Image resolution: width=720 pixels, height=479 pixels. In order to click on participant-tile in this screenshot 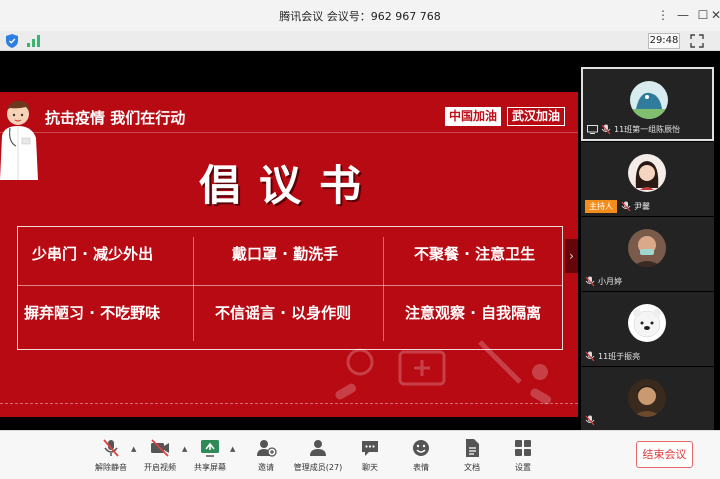, I will do `click(647, 398)`.